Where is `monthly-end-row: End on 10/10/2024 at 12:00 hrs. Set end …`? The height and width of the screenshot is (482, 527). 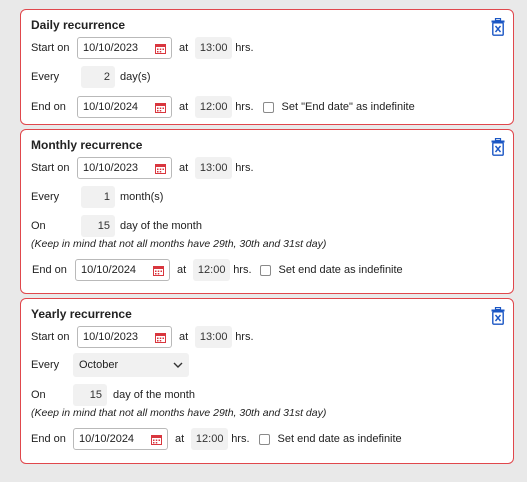 monthly-end-row: End on 10/10/2024 at 12:00 hrs. Set end … is located at coordinates (217, 270).